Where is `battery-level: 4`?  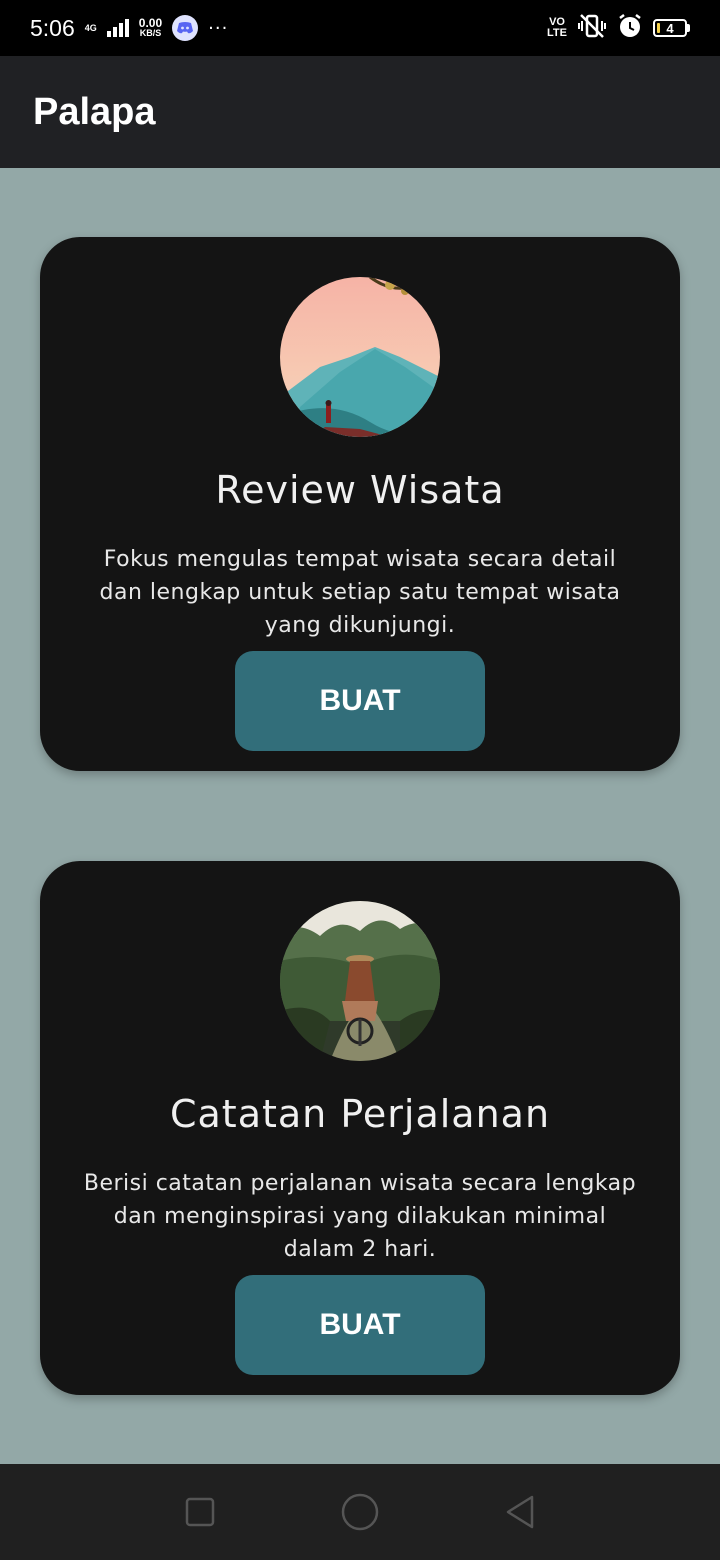 battery-level: 4 is located at coordinates (670, 28).